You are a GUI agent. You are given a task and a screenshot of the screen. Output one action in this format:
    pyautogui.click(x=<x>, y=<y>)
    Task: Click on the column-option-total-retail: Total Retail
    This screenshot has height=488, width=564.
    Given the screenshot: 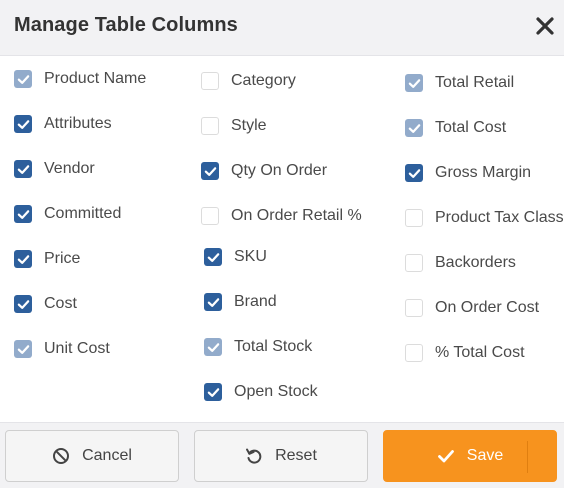 What is the action you would take?
    pyautogui.click(x=459, y=83)
    